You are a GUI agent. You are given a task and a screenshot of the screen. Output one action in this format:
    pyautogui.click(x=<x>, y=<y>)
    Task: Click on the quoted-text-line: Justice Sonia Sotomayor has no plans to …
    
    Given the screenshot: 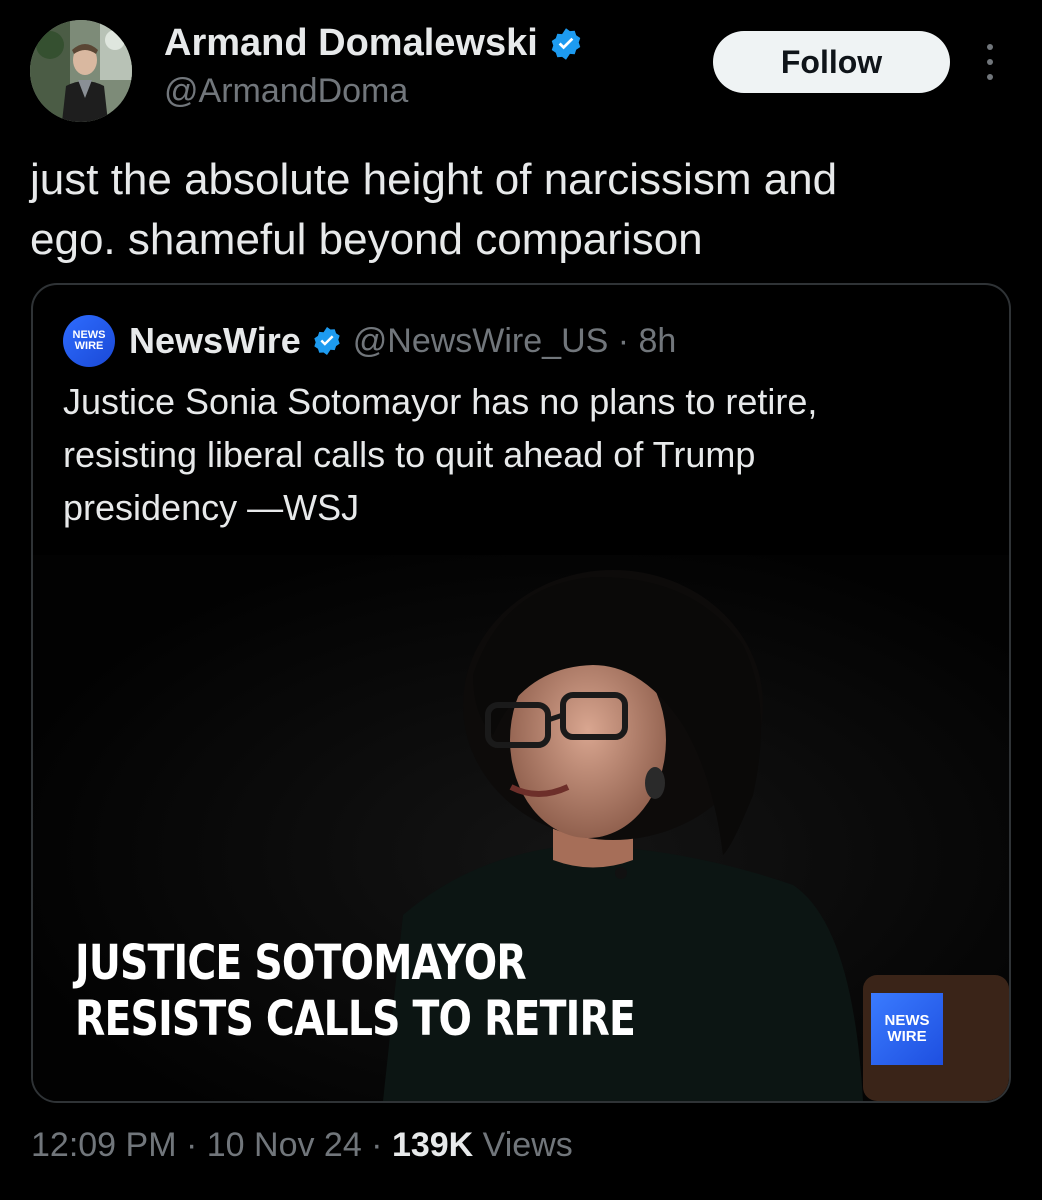 What is the action you would take?
    pyautogui.click(x=440, y=401)
    